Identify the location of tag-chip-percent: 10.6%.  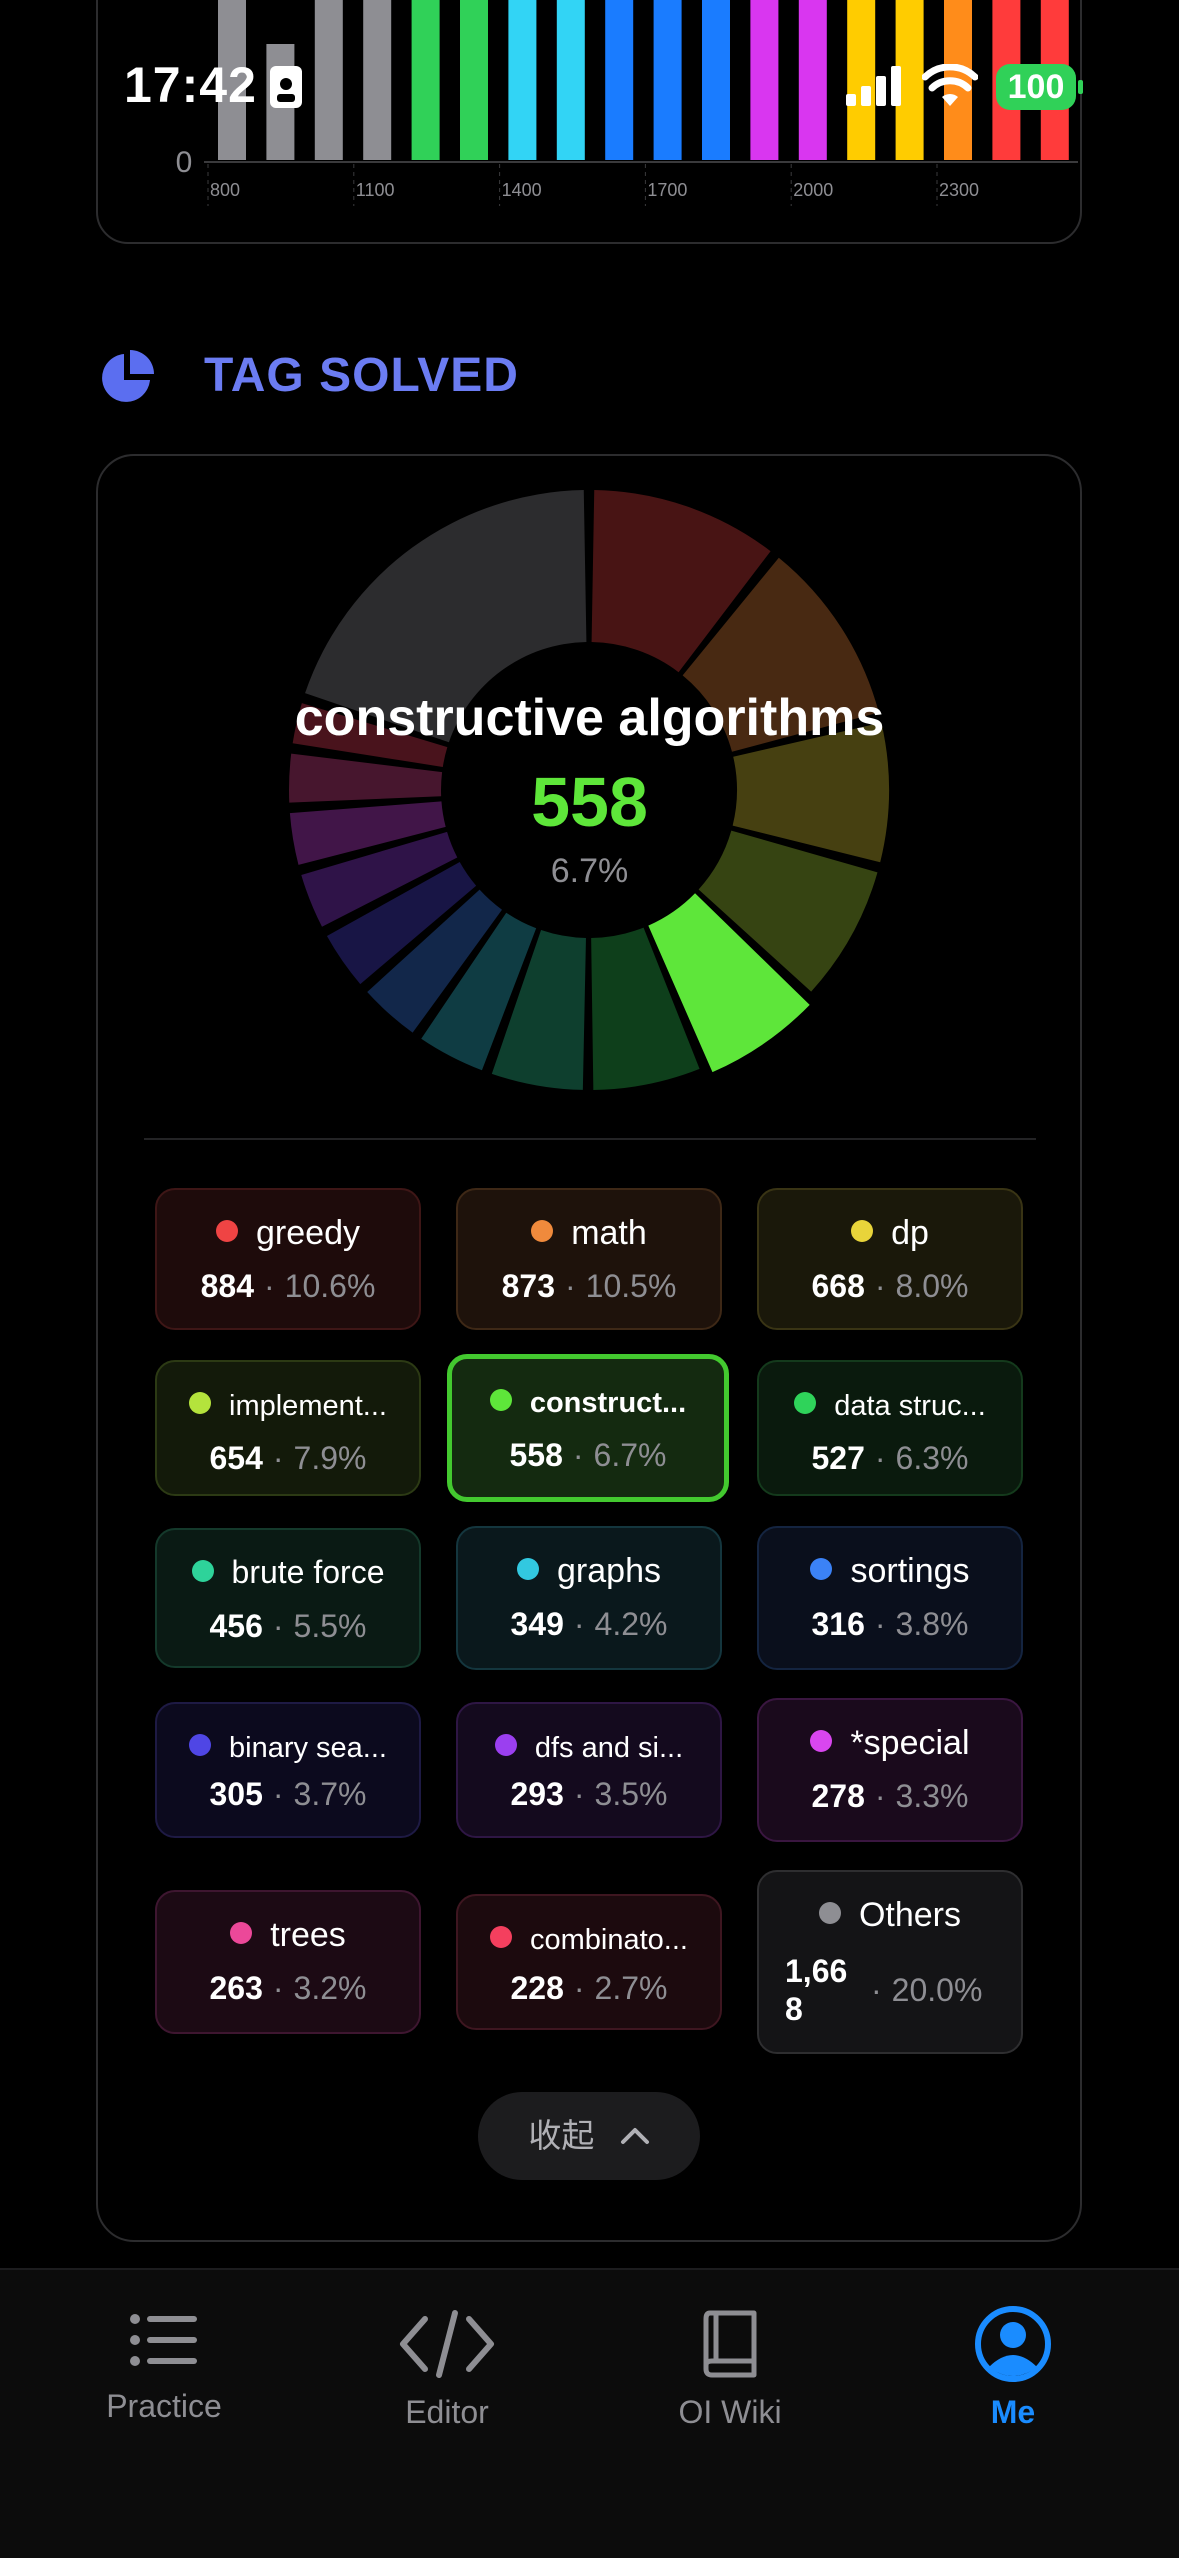
(330, 1286).